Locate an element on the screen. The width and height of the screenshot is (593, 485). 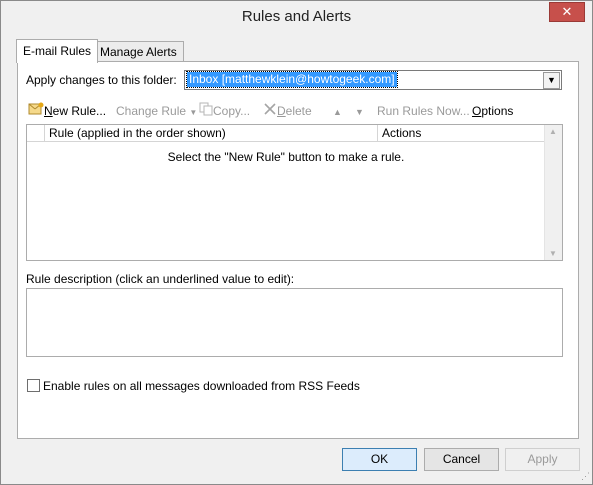
list-checkbox-column-header is located at coordinates (36, 133).